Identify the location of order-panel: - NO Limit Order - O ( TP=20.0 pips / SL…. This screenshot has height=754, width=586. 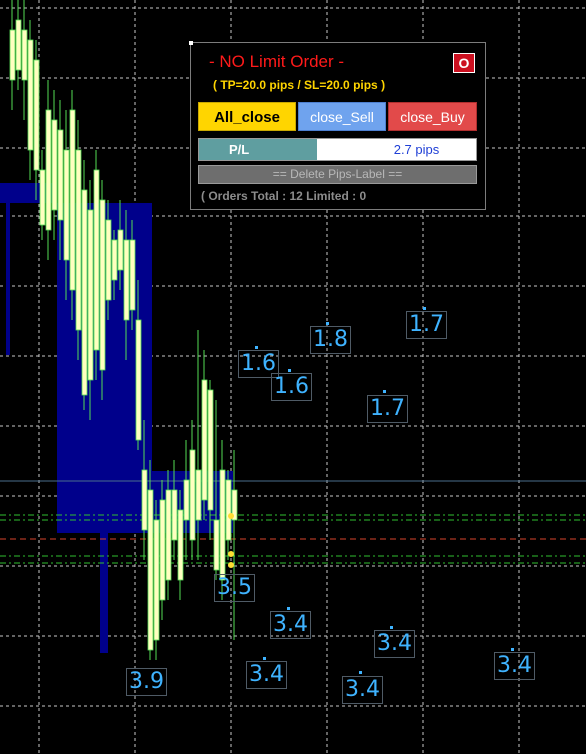
(337, 125).